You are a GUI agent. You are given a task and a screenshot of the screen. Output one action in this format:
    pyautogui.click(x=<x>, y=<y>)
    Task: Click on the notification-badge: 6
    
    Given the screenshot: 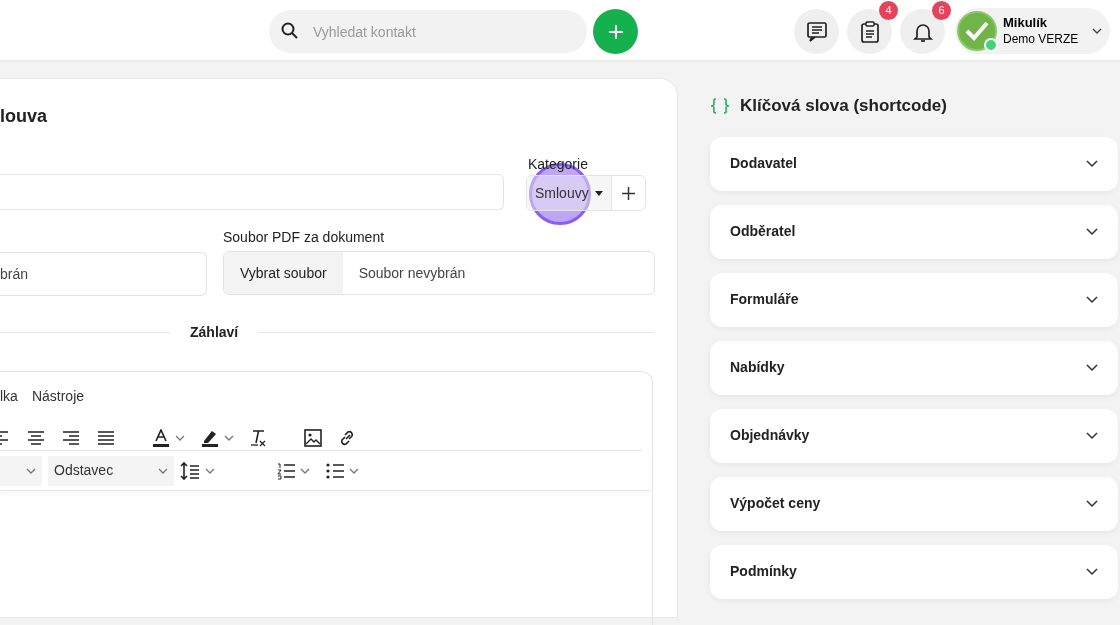 What is the action you would take?
    pyautogui.click(x=941, y=10)
    